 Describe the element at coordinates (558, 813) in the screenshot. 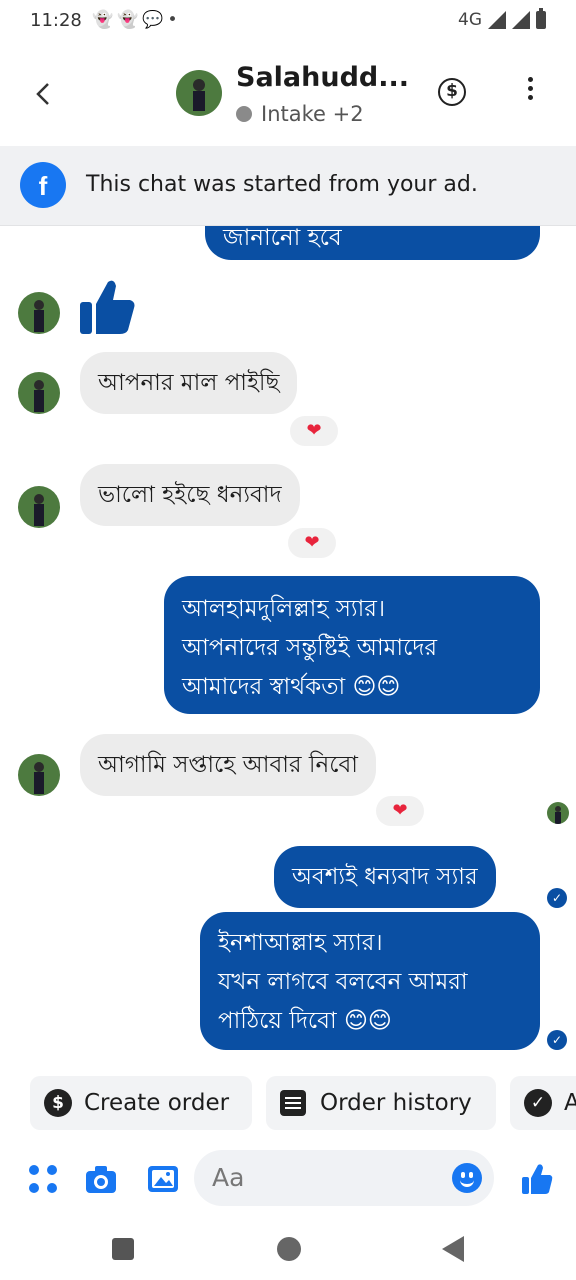

I see `seen-avatar` at that location.